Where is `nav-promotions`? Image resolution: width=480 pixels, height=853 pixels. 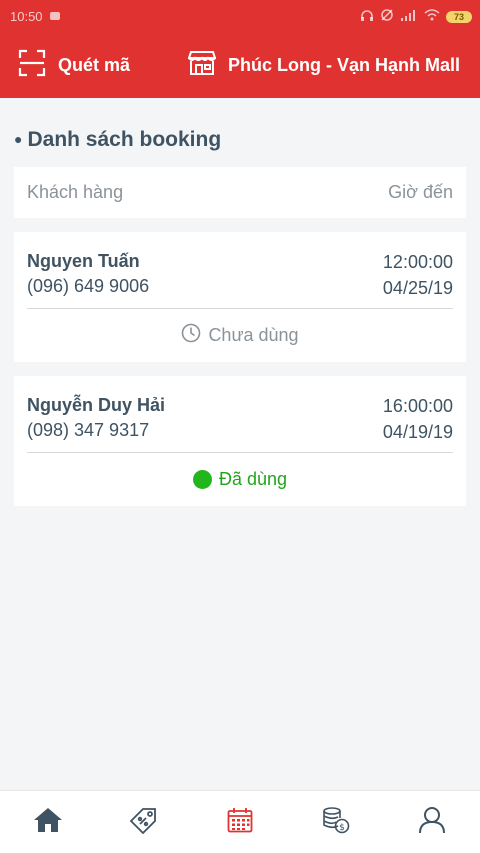 nav-promotions is located at coordinates (144, 822).